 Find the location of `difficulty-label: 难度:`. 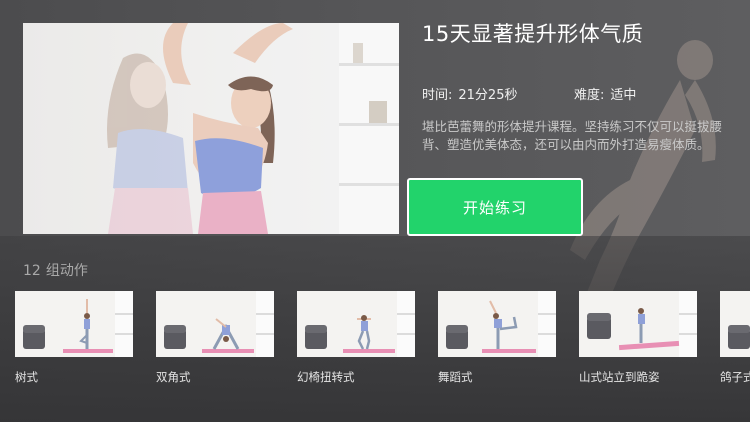

difficulty-label: 难度: is located at coordinates (589, 95).